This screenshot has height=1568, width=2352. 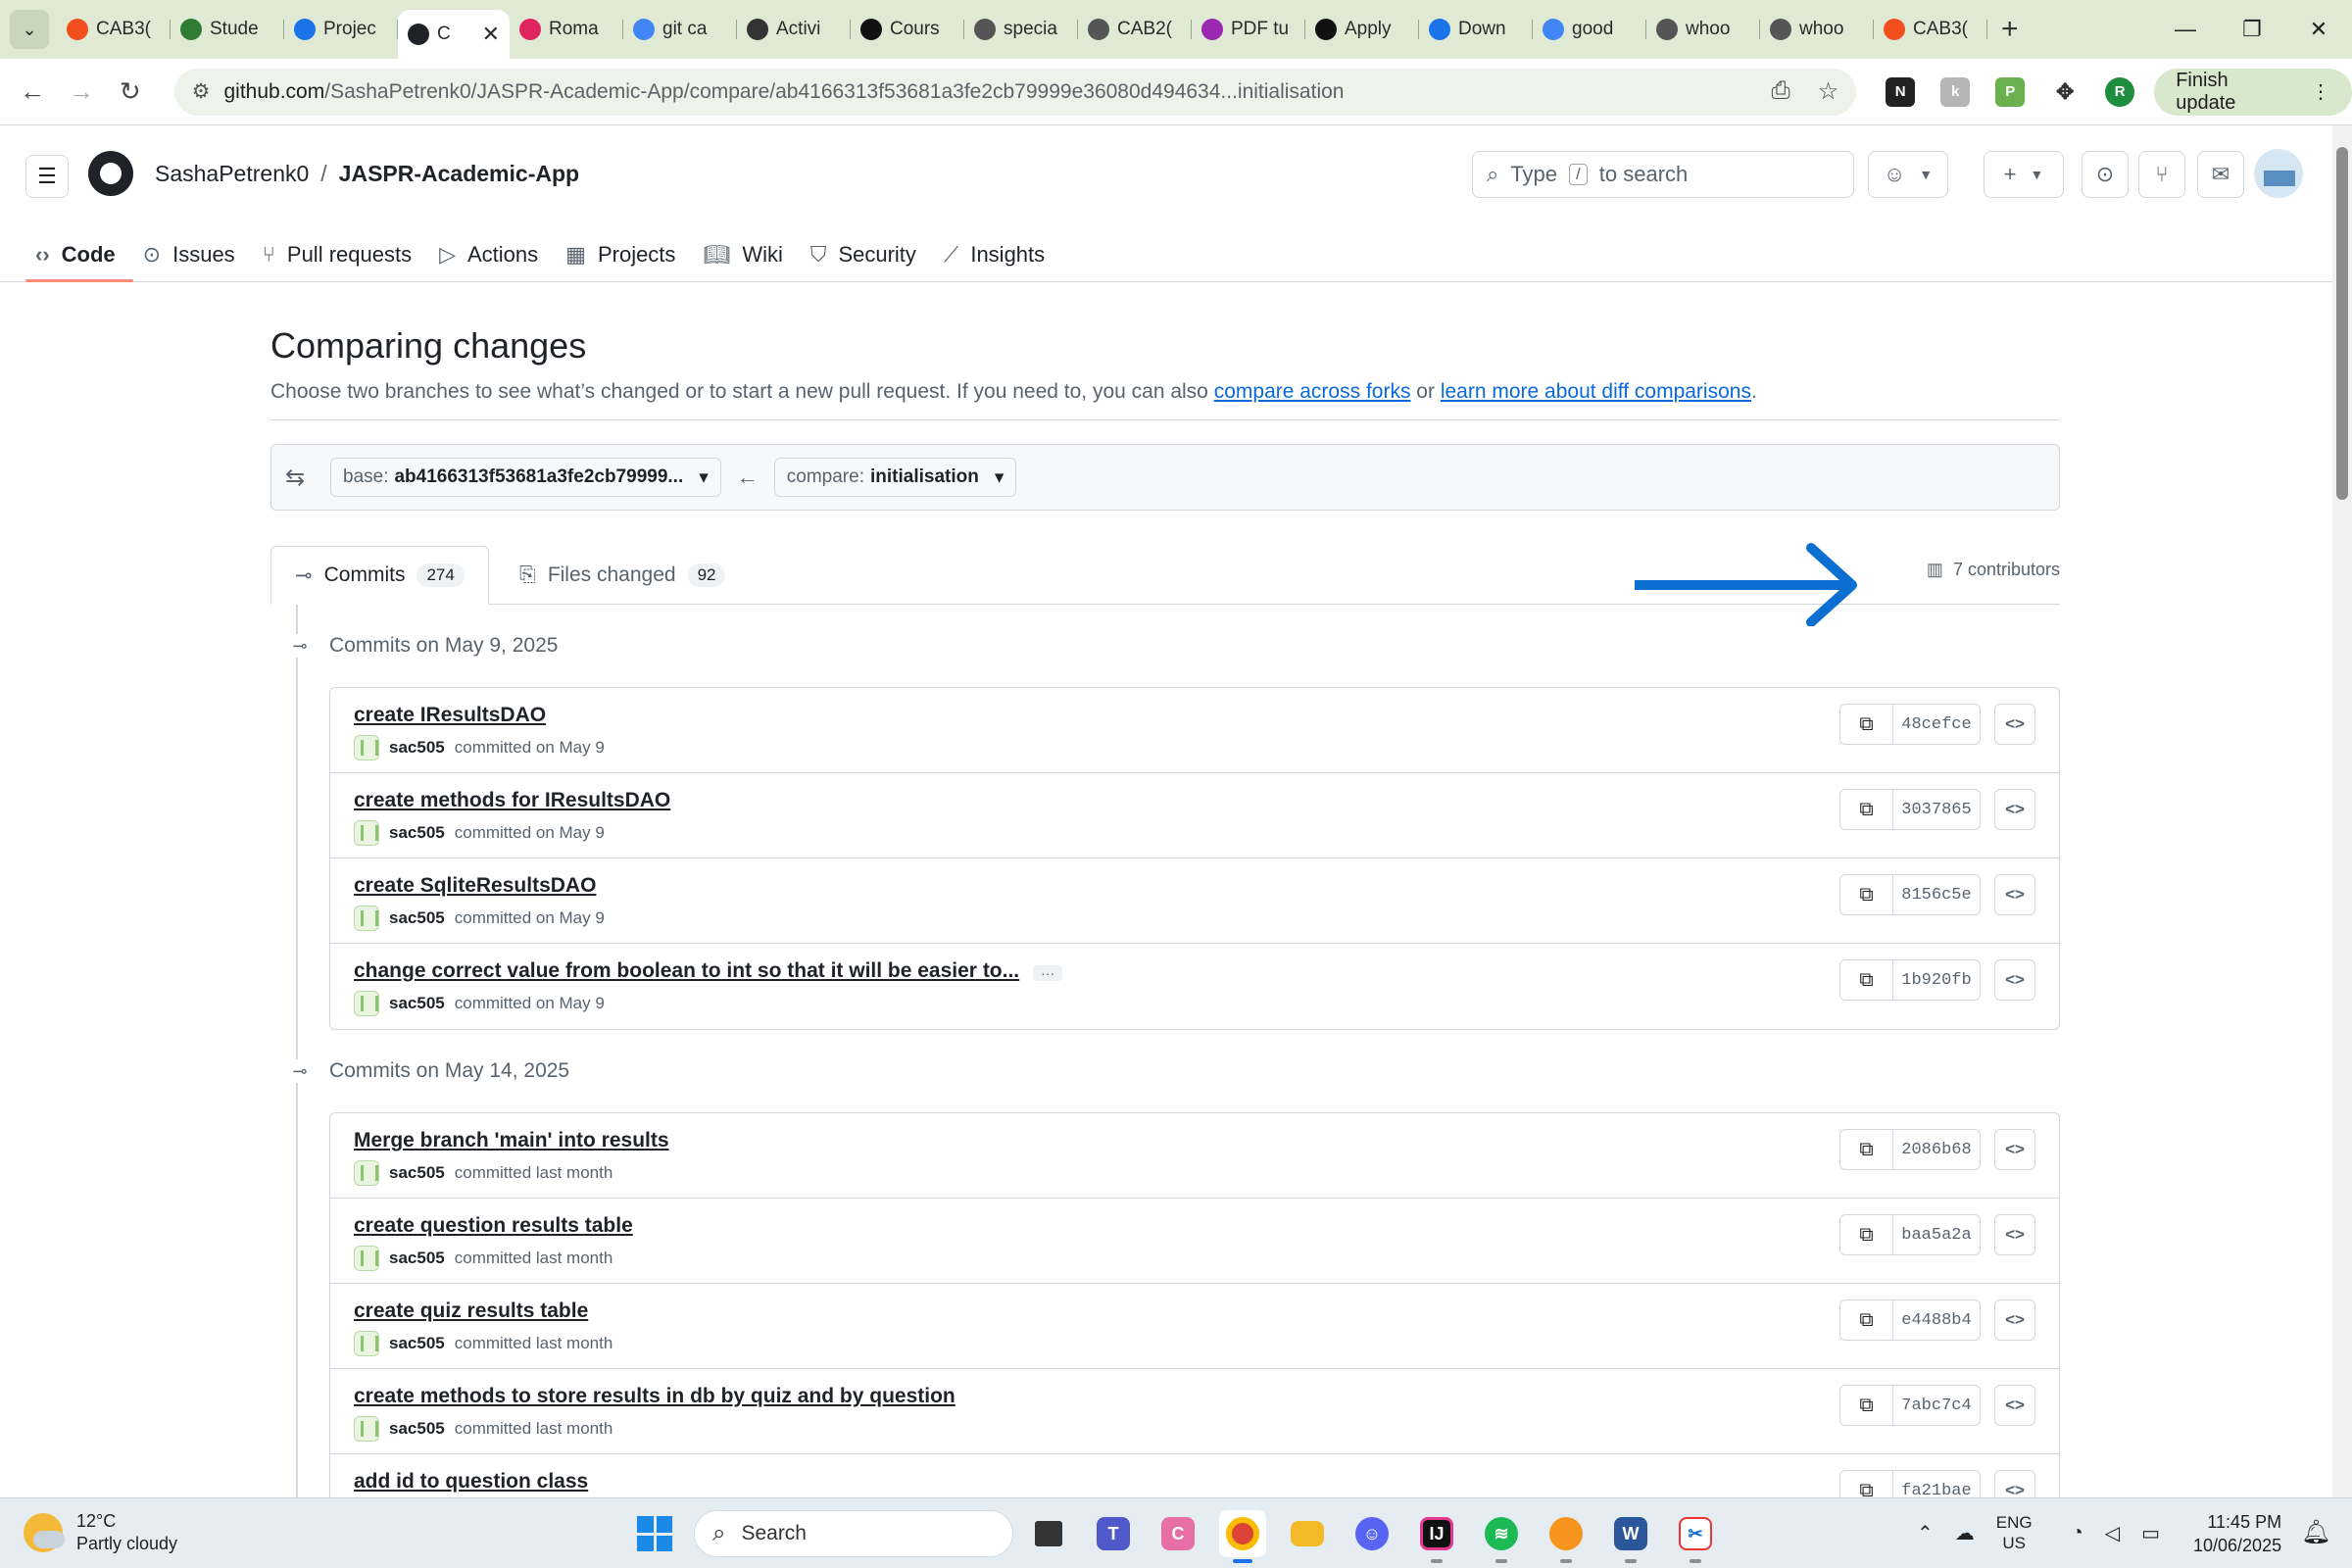 I want to click on tab-code: ‹› Code, so click(x=79, y=254).